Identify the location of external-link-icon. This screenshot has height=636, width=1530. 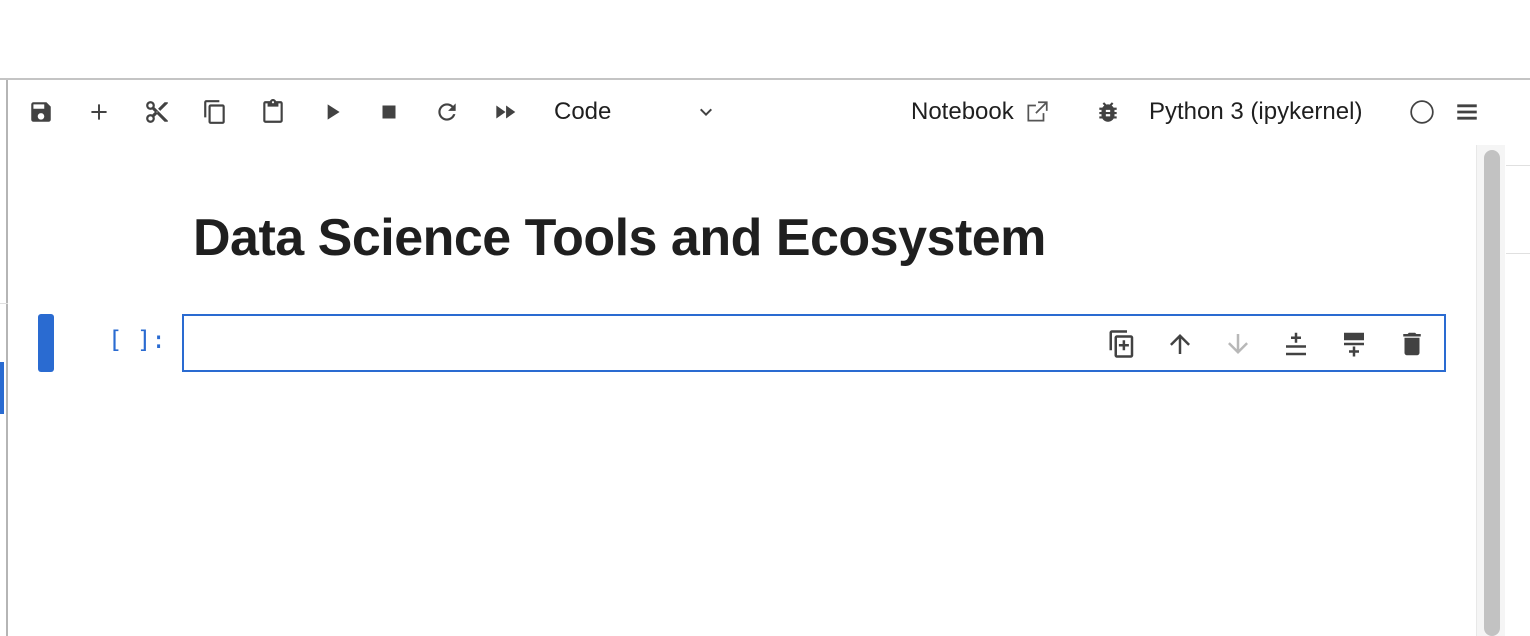
(1037, 111).